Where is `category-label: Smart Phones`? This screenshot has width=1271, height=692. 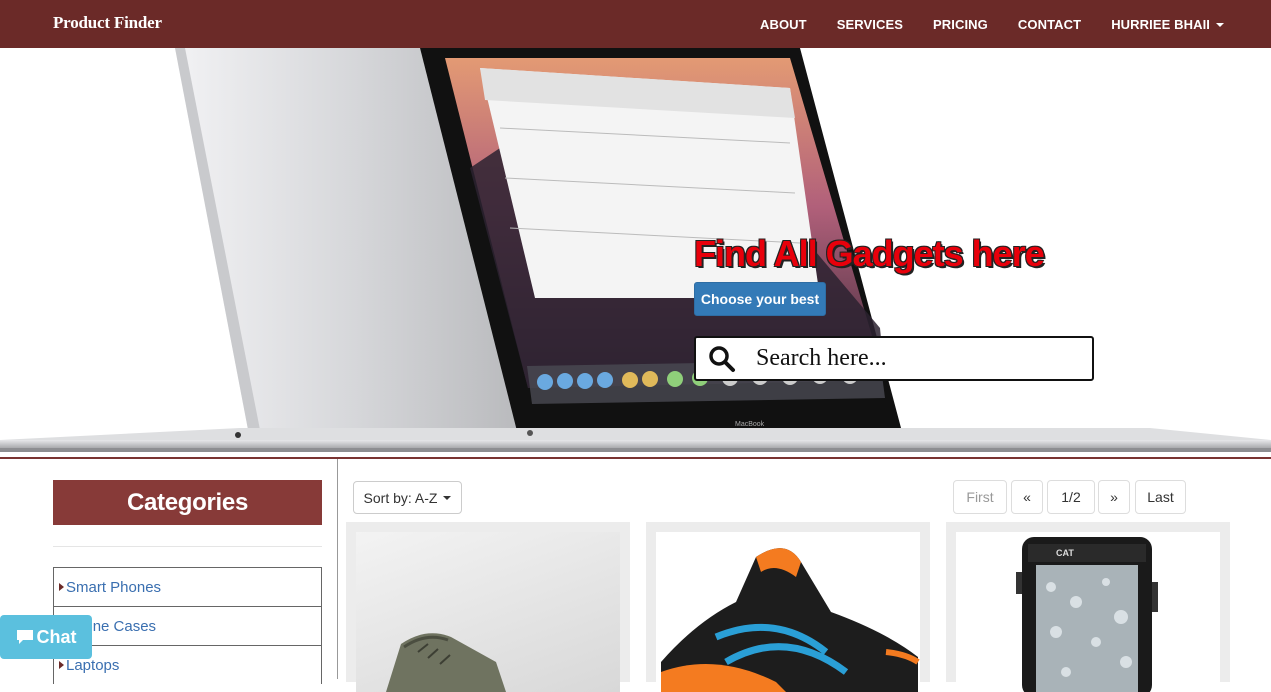
category-label: Smart Phones is located at coordinates (114, 587).